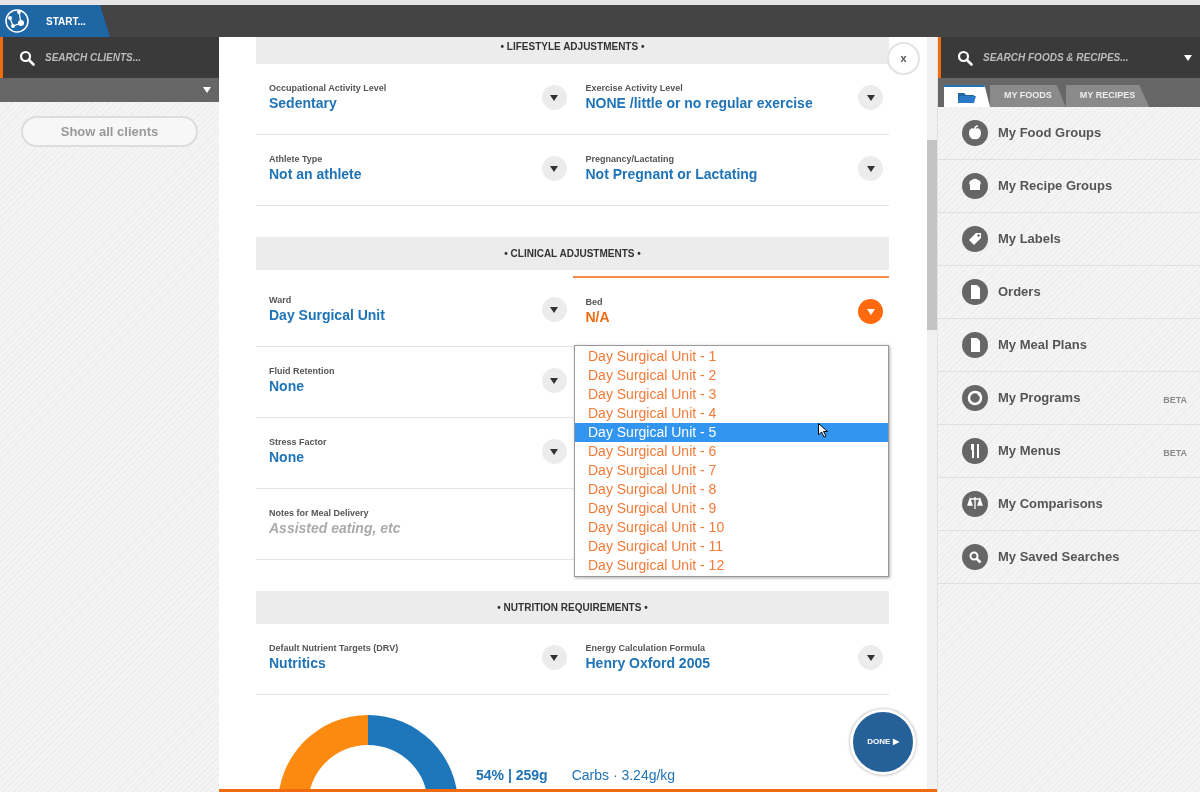  I want to click on library-item: My Comparisons, so click(1069, 504).